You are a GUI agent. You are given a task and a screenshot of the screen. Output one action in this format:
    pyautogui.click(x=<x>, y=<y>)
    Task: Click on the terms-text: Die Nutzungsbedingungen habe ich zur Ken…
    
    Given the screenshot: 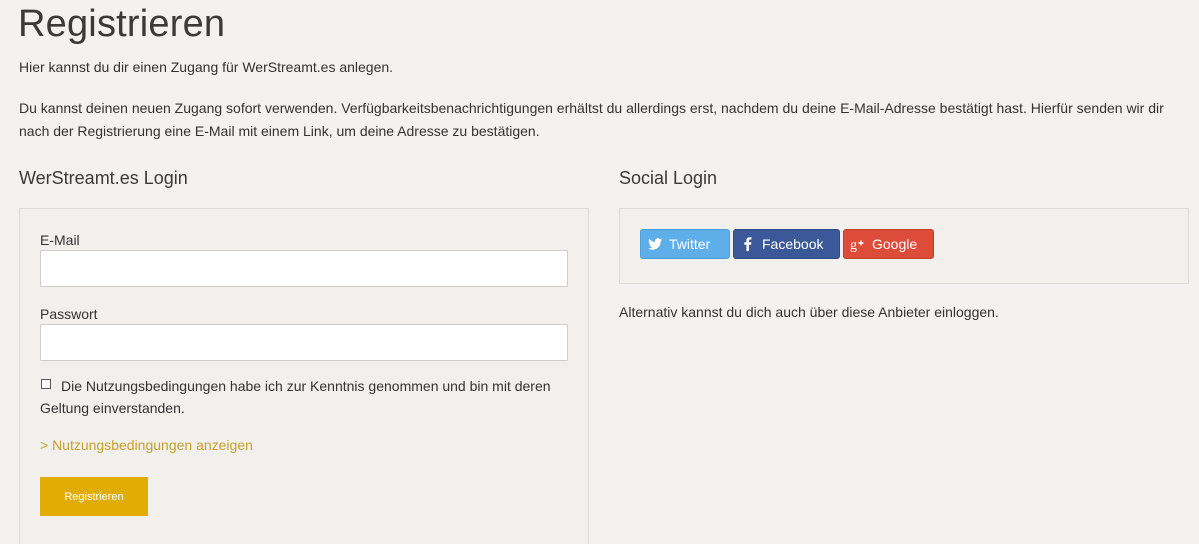 What is the action you would take?
    pyautogui.click(x=295, y=397)
    